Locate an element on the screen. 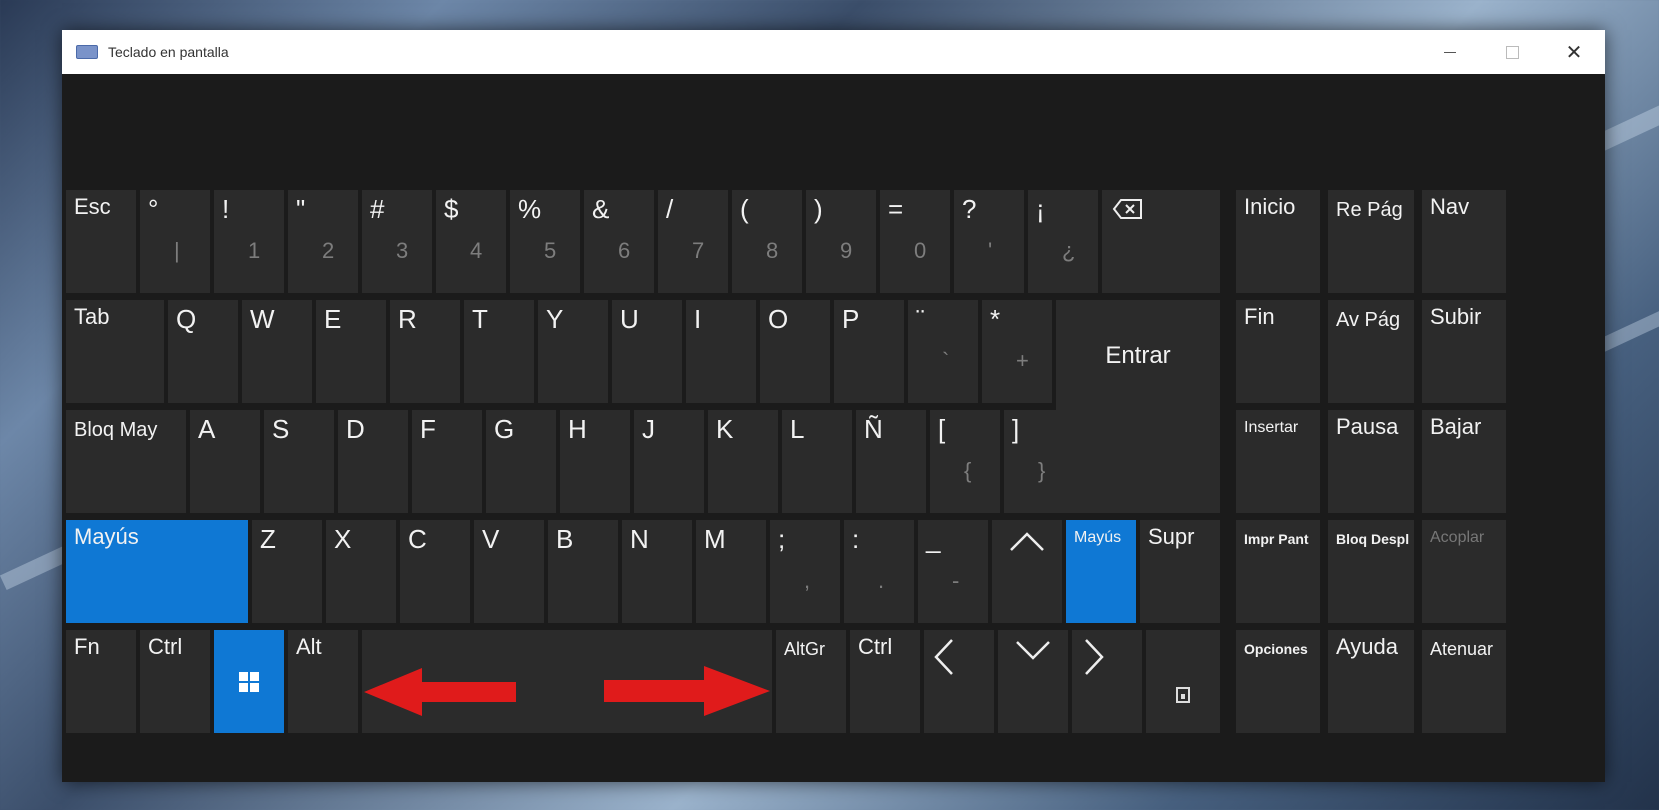 This screenshot has width=1659, height=810. key-label: V is located at coordinates (491, 539).